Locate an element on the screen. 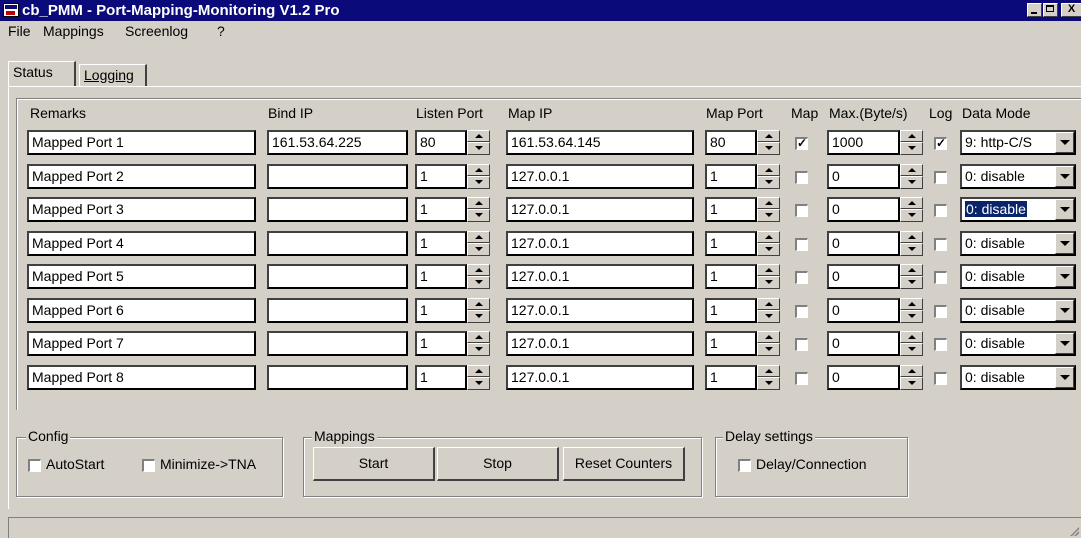 Image resolution: width=1081 pixels, height=538 pixels. start-button: Start is located at coordinates (374, 464).